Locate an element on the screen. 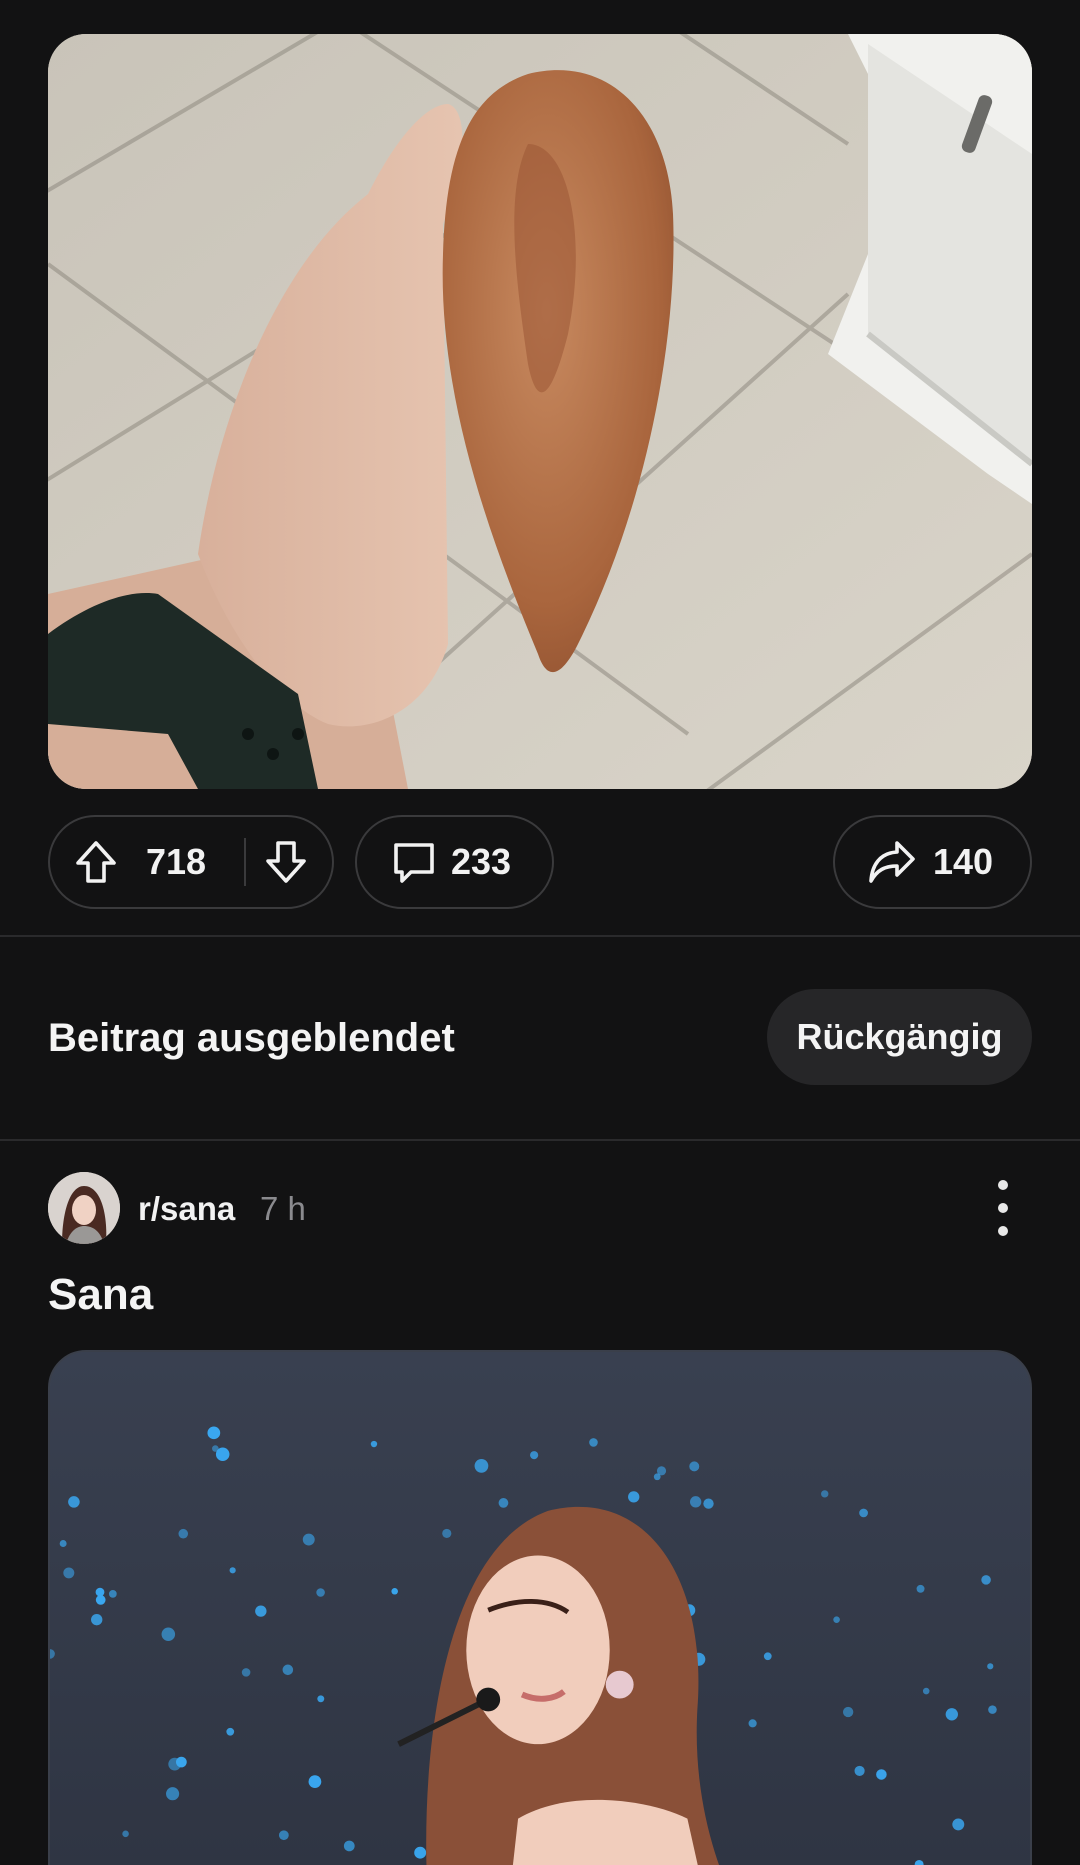 The image size is (1080, 1865). vote-control: 718 is located at coordinates (191, 862).